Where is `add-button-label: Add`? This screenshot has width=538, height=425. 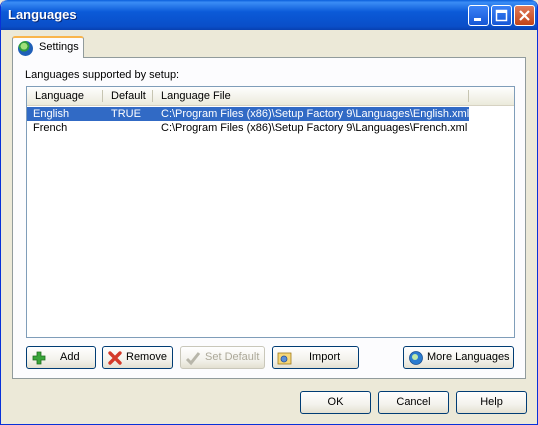
add-button-label: Add is located at coordinates (70, 357).